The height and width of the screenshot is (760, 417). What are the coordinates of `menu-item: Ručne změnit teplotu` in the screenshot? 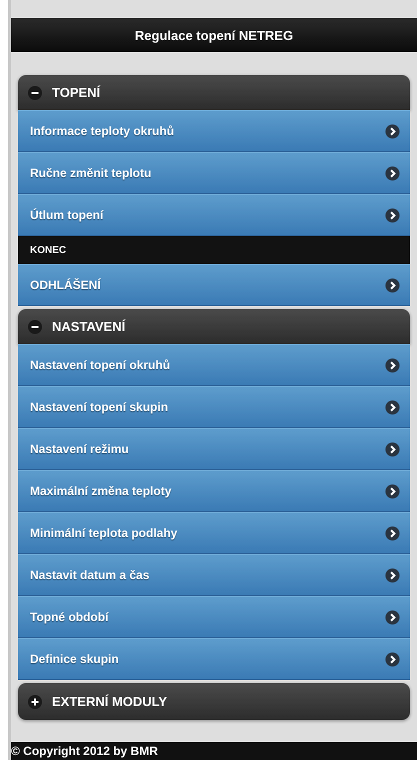 It's located at (214, 173).